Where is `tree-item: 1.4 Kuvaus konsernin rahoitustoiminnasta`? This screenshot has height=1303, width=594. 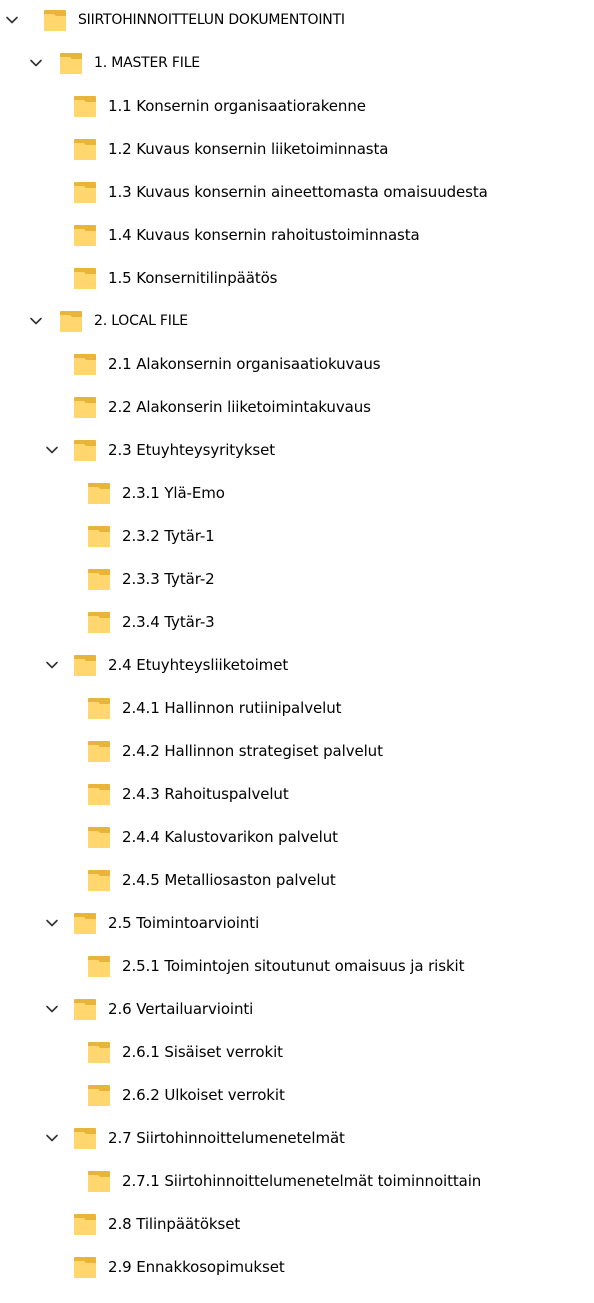
tree-item: 1.4 Kuvaus konsernin rahoitustoiminnasta is located at coordinates (297, 235).